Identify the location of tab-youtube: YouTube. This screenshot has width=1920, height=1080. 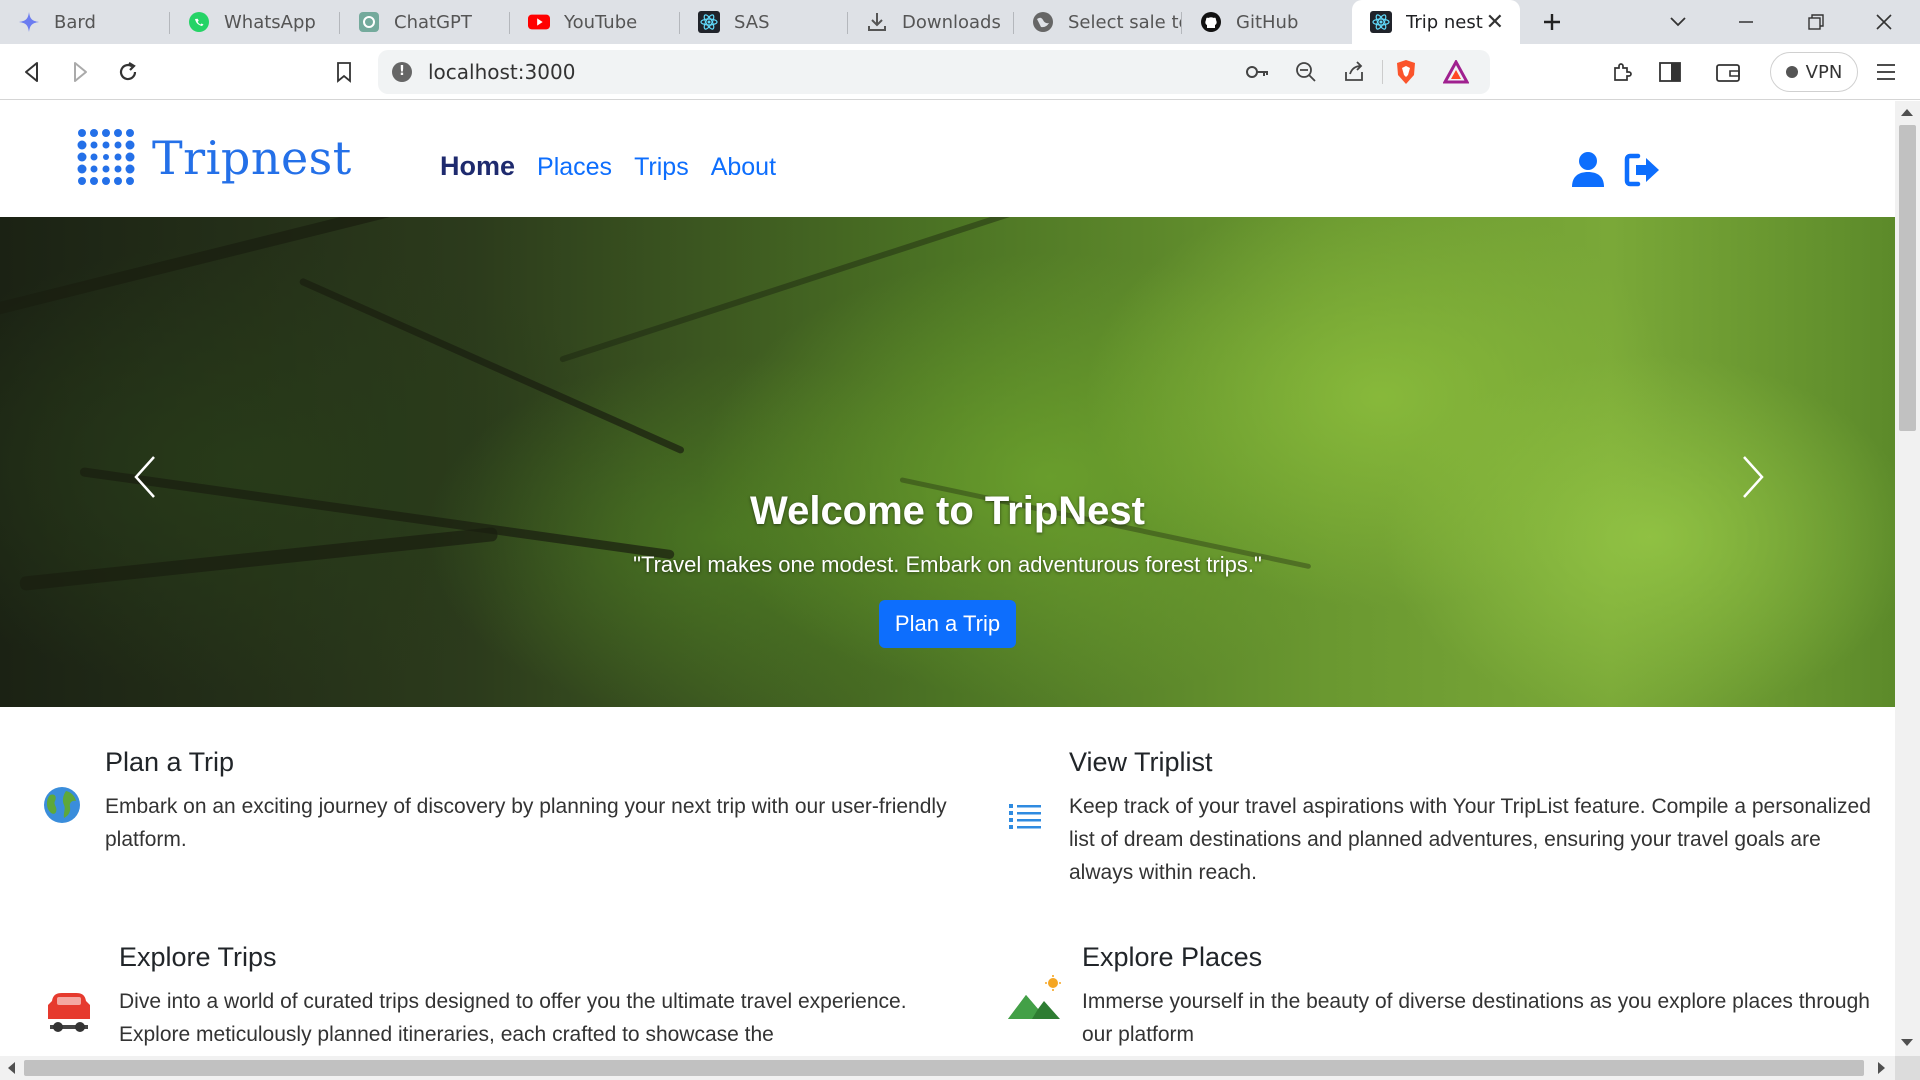
(595, 22).